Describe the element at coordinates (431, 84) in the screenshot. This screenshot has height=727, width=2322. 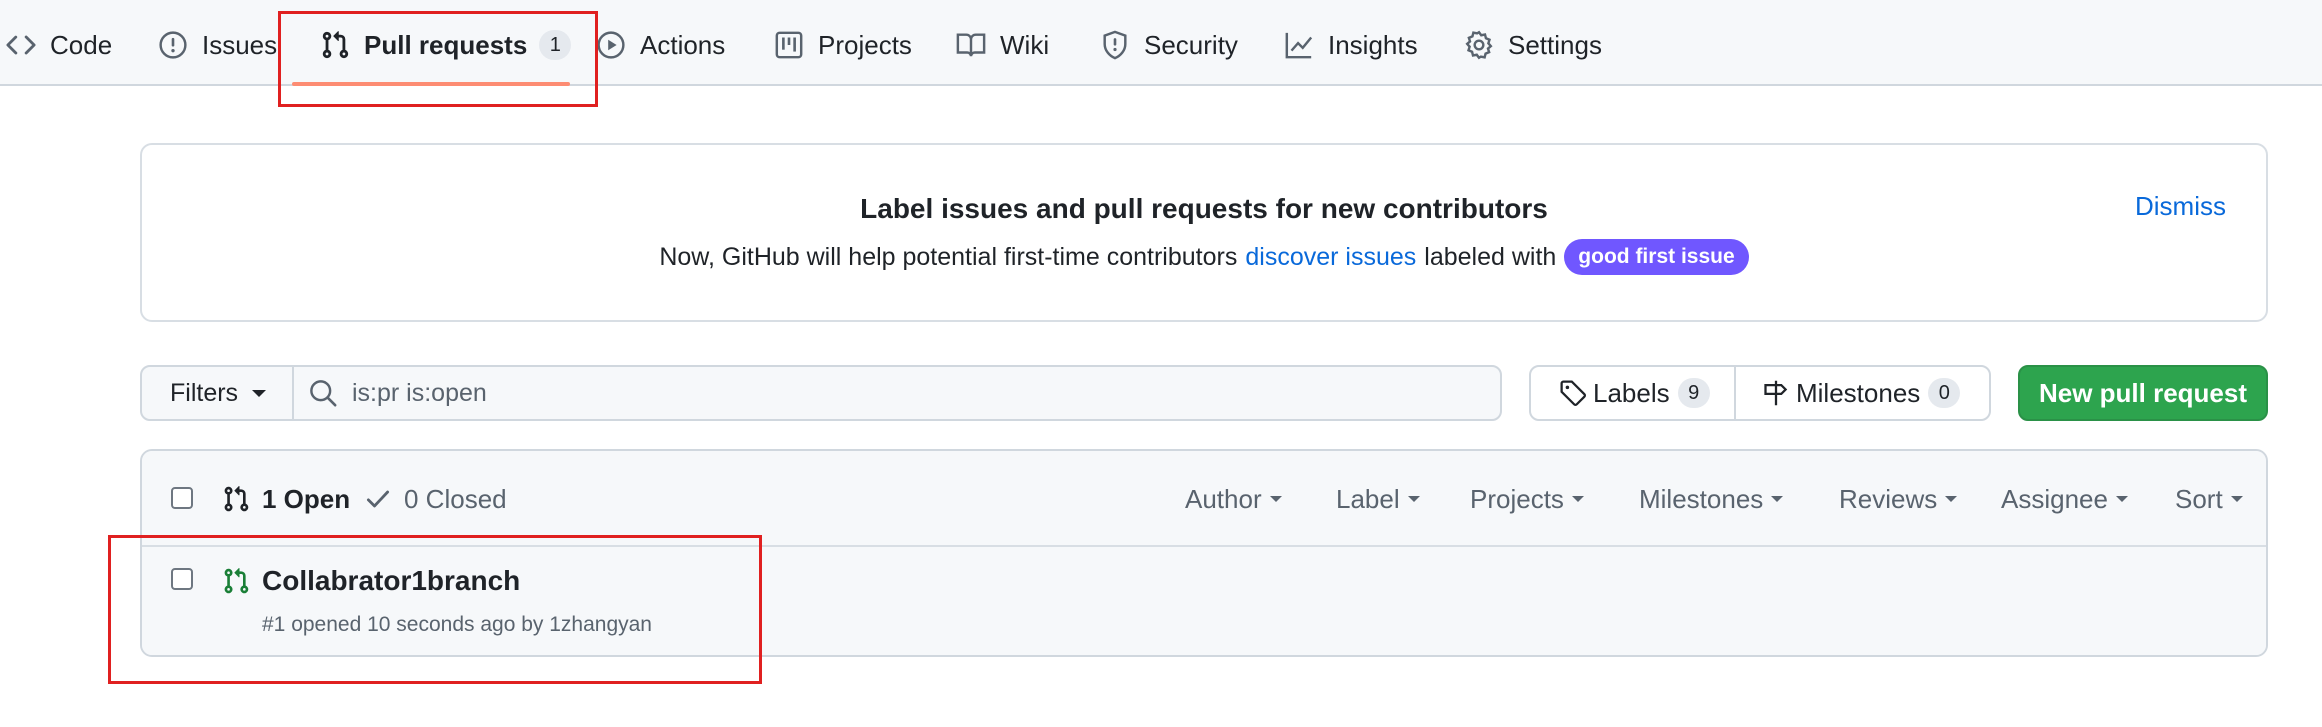
I see `active-tab-underline` at that location.